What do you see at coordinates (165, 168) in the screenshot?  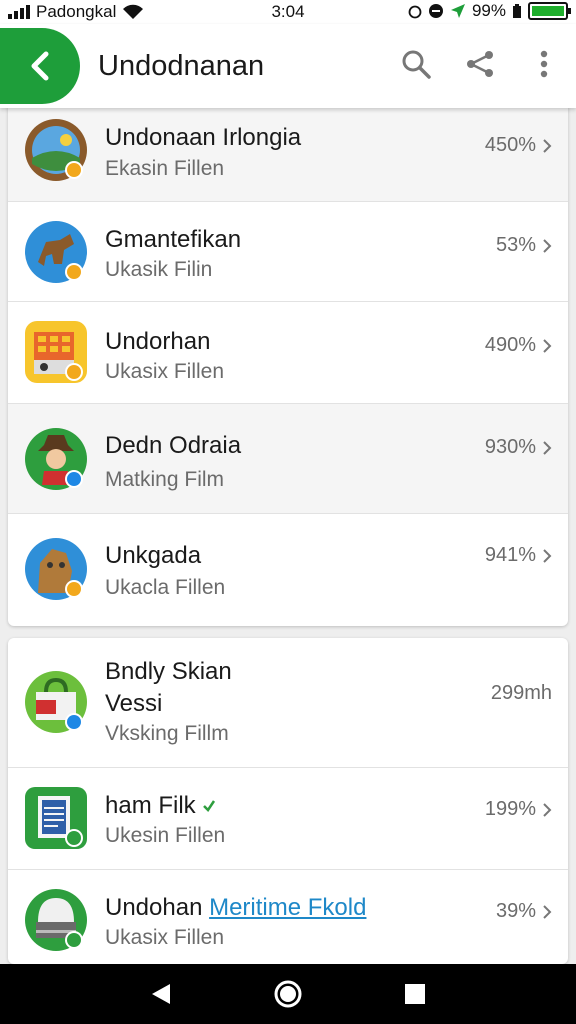 I see `item-subtitle: Ekasin Fillen` at bounding box center [165, 168].